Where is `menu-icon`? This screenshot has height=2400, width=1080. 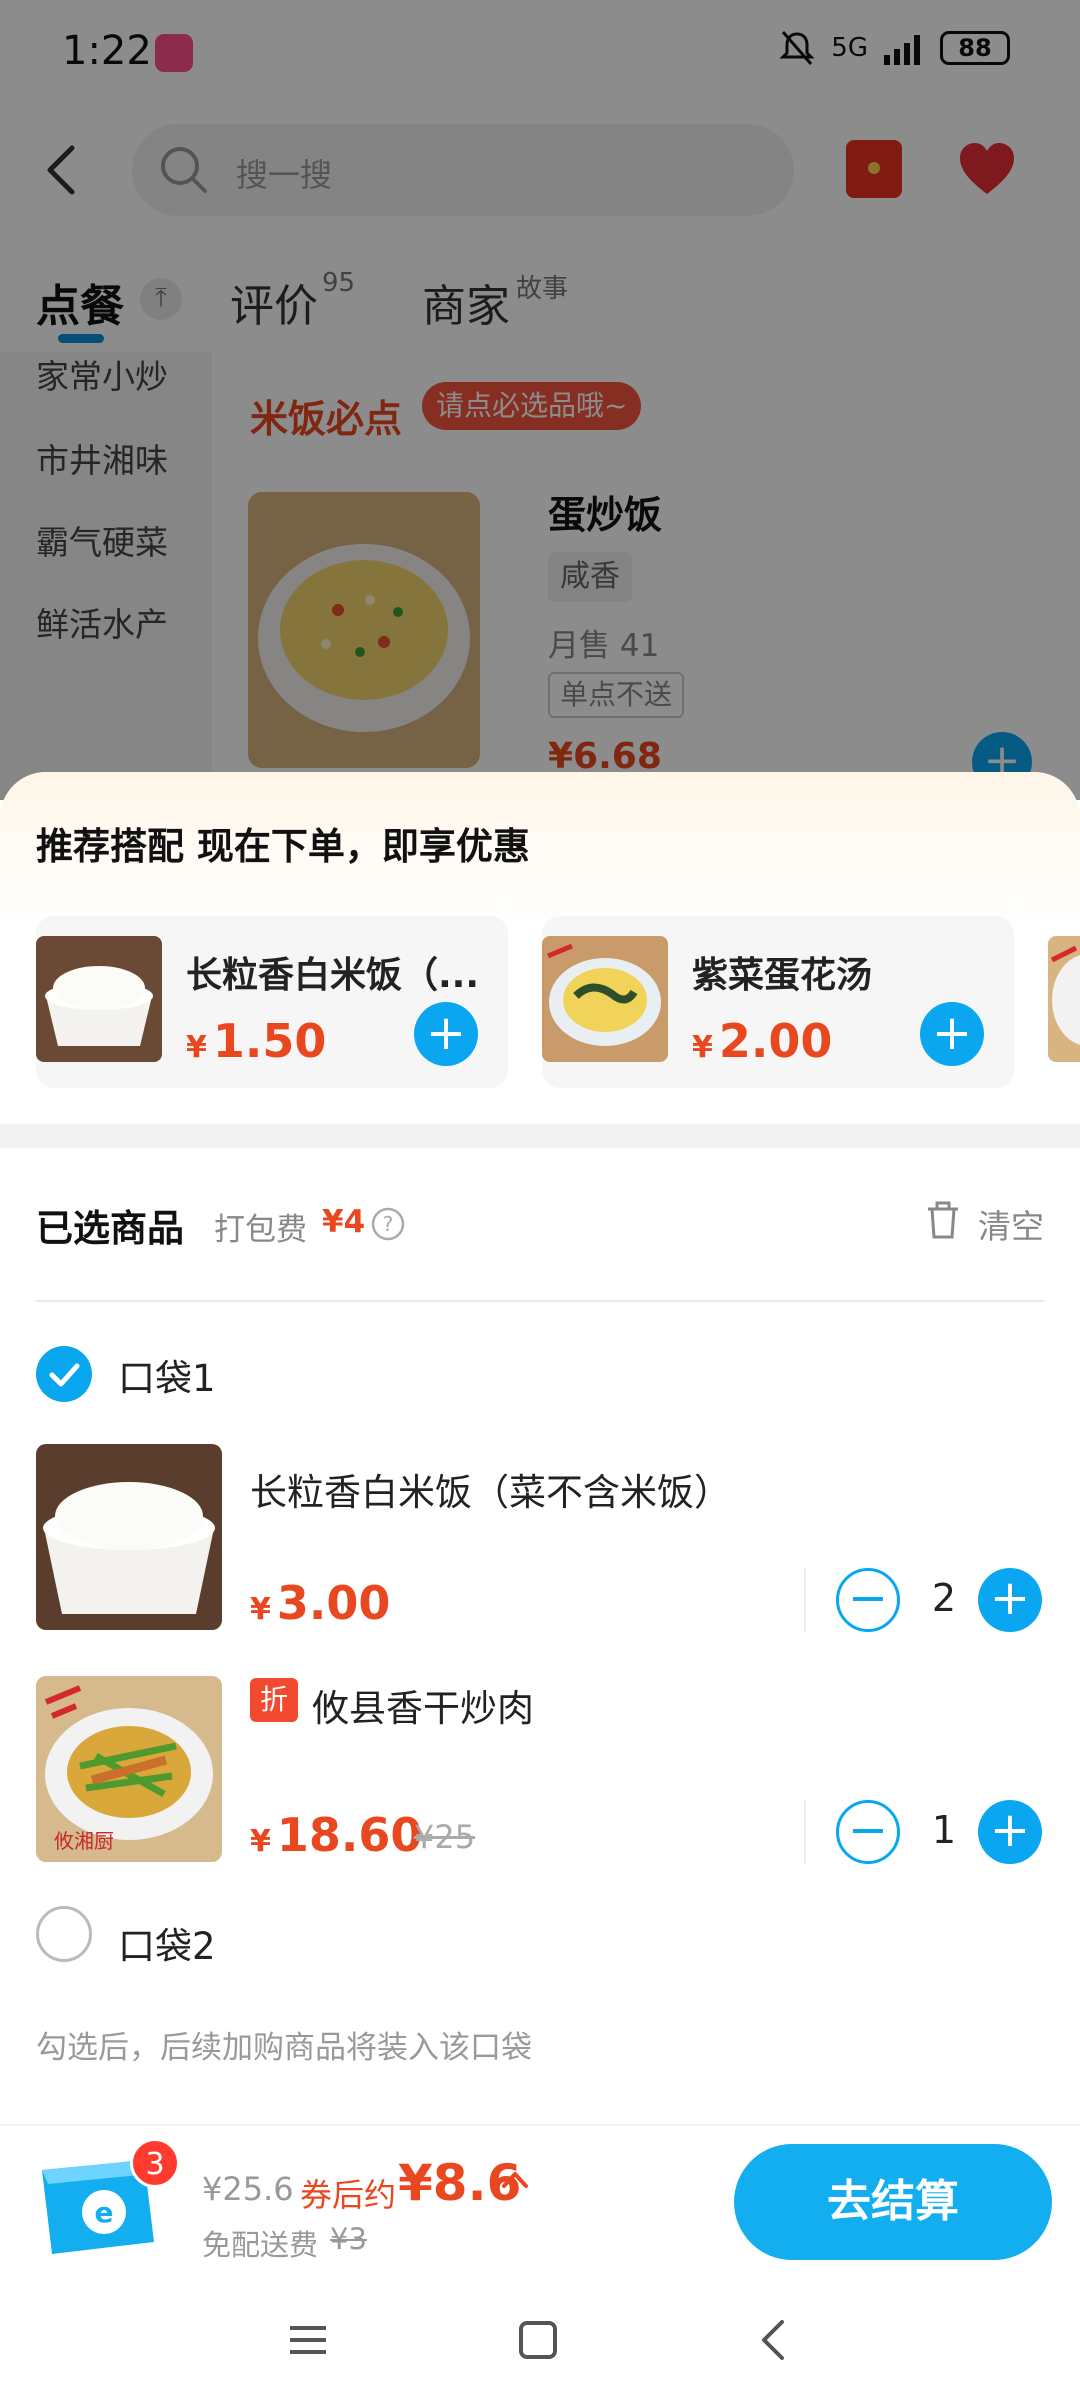 menu-icon is located at coordinates (308, 2340).